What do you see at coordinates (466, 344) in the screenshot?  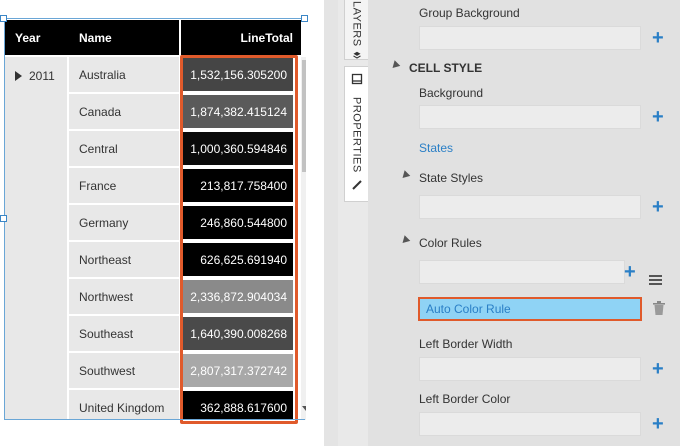 I see `left-border-width-label: Left Border Width` at bounding box center [466, 344].